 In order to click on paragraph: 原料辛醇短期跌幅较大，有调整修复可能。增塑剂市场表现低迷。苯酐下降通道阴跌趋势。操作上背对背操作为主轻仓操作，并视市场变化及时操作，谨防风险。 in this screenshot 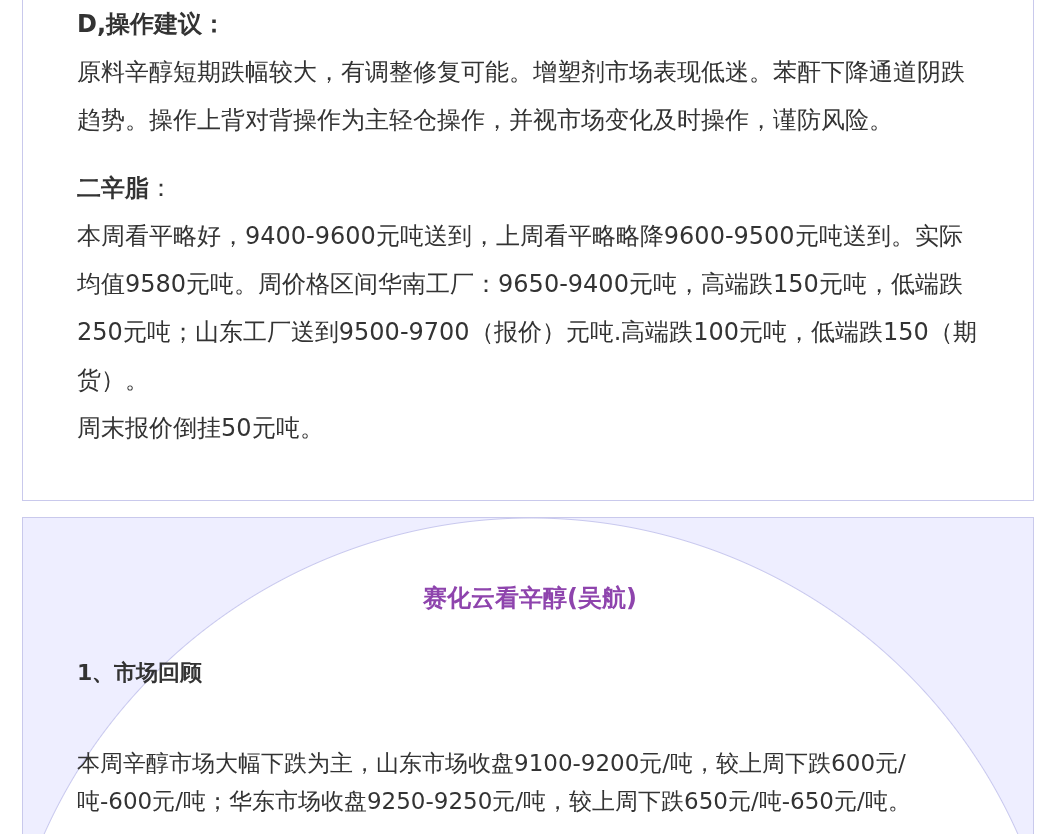, I will do `click(521, 96)`.